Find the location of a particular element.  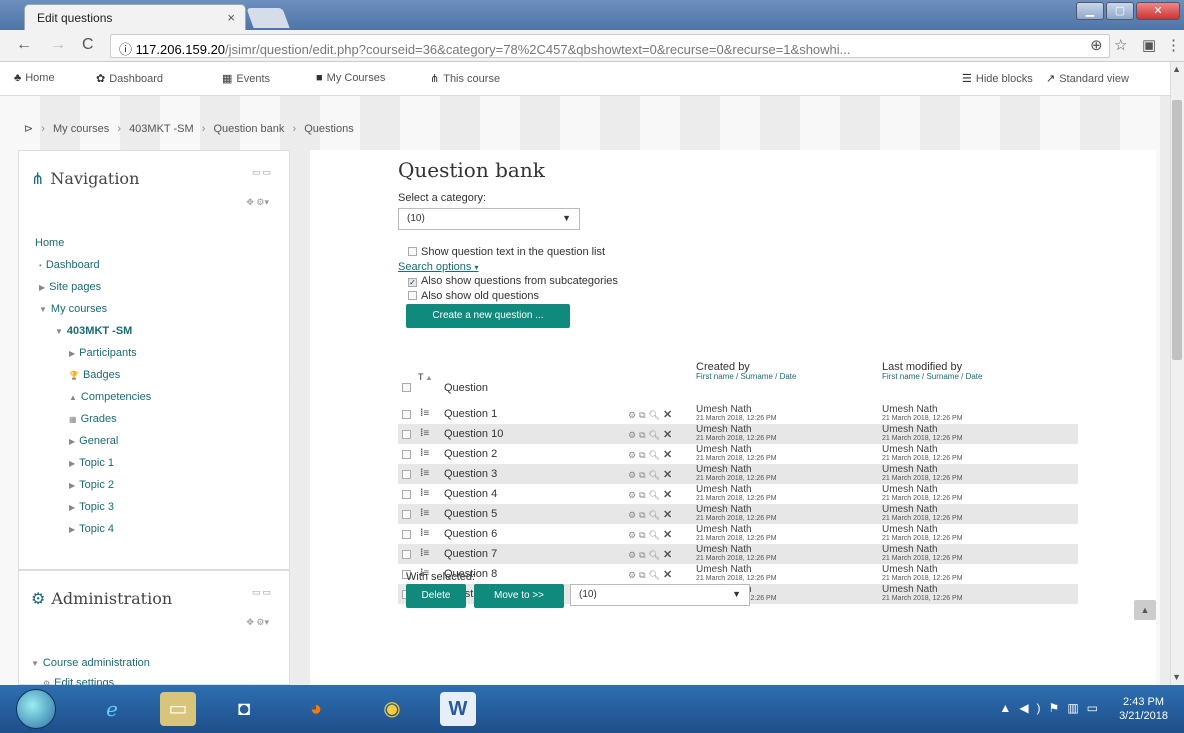

nav-home: ♣ Home is located at coordinates (34, 78).